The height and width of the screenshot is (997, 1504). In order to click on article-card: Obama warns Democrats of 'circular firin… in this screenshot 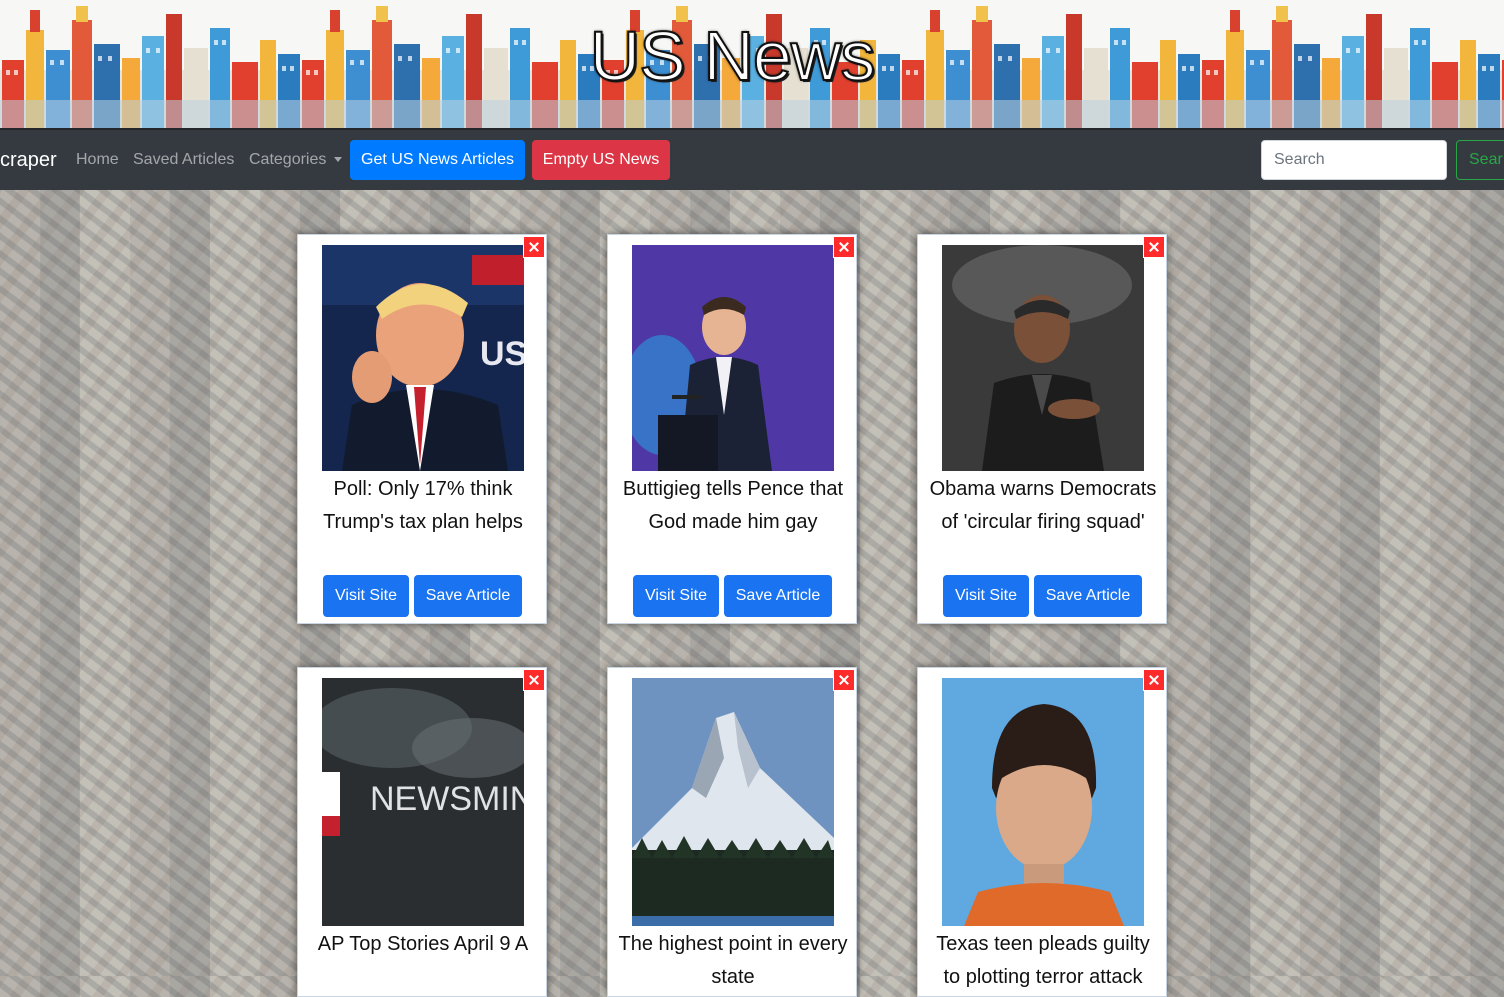, I will do `click(1042, 429)`.